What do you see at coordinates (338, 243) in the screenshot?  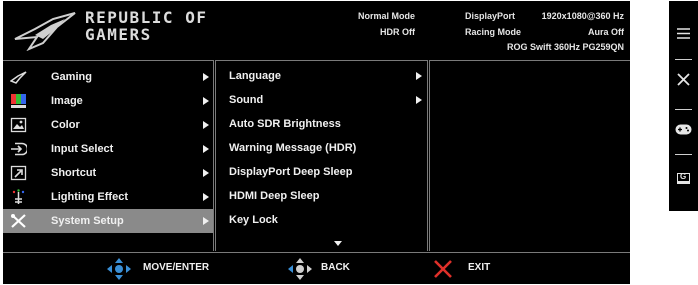 I see `scroll-down-icon` at bounding box center [338, 243].